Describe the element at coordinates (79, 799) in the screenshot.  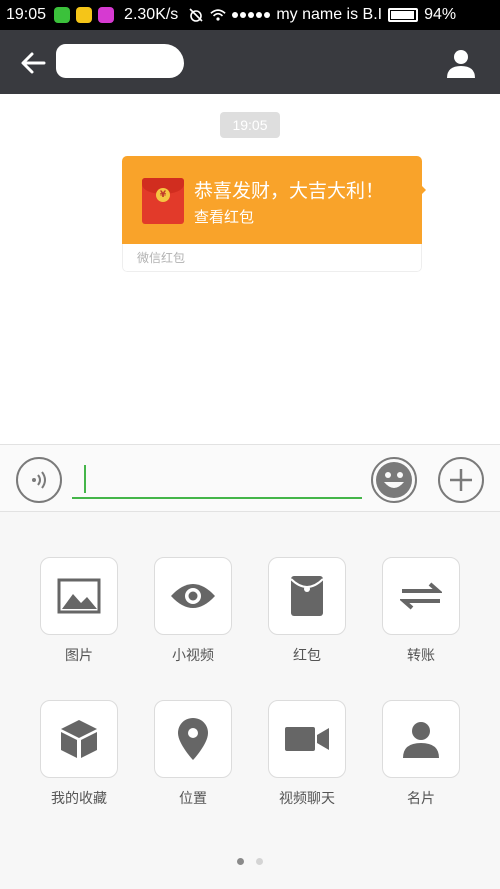
I see `tool-label: 我的收藏` at that location.